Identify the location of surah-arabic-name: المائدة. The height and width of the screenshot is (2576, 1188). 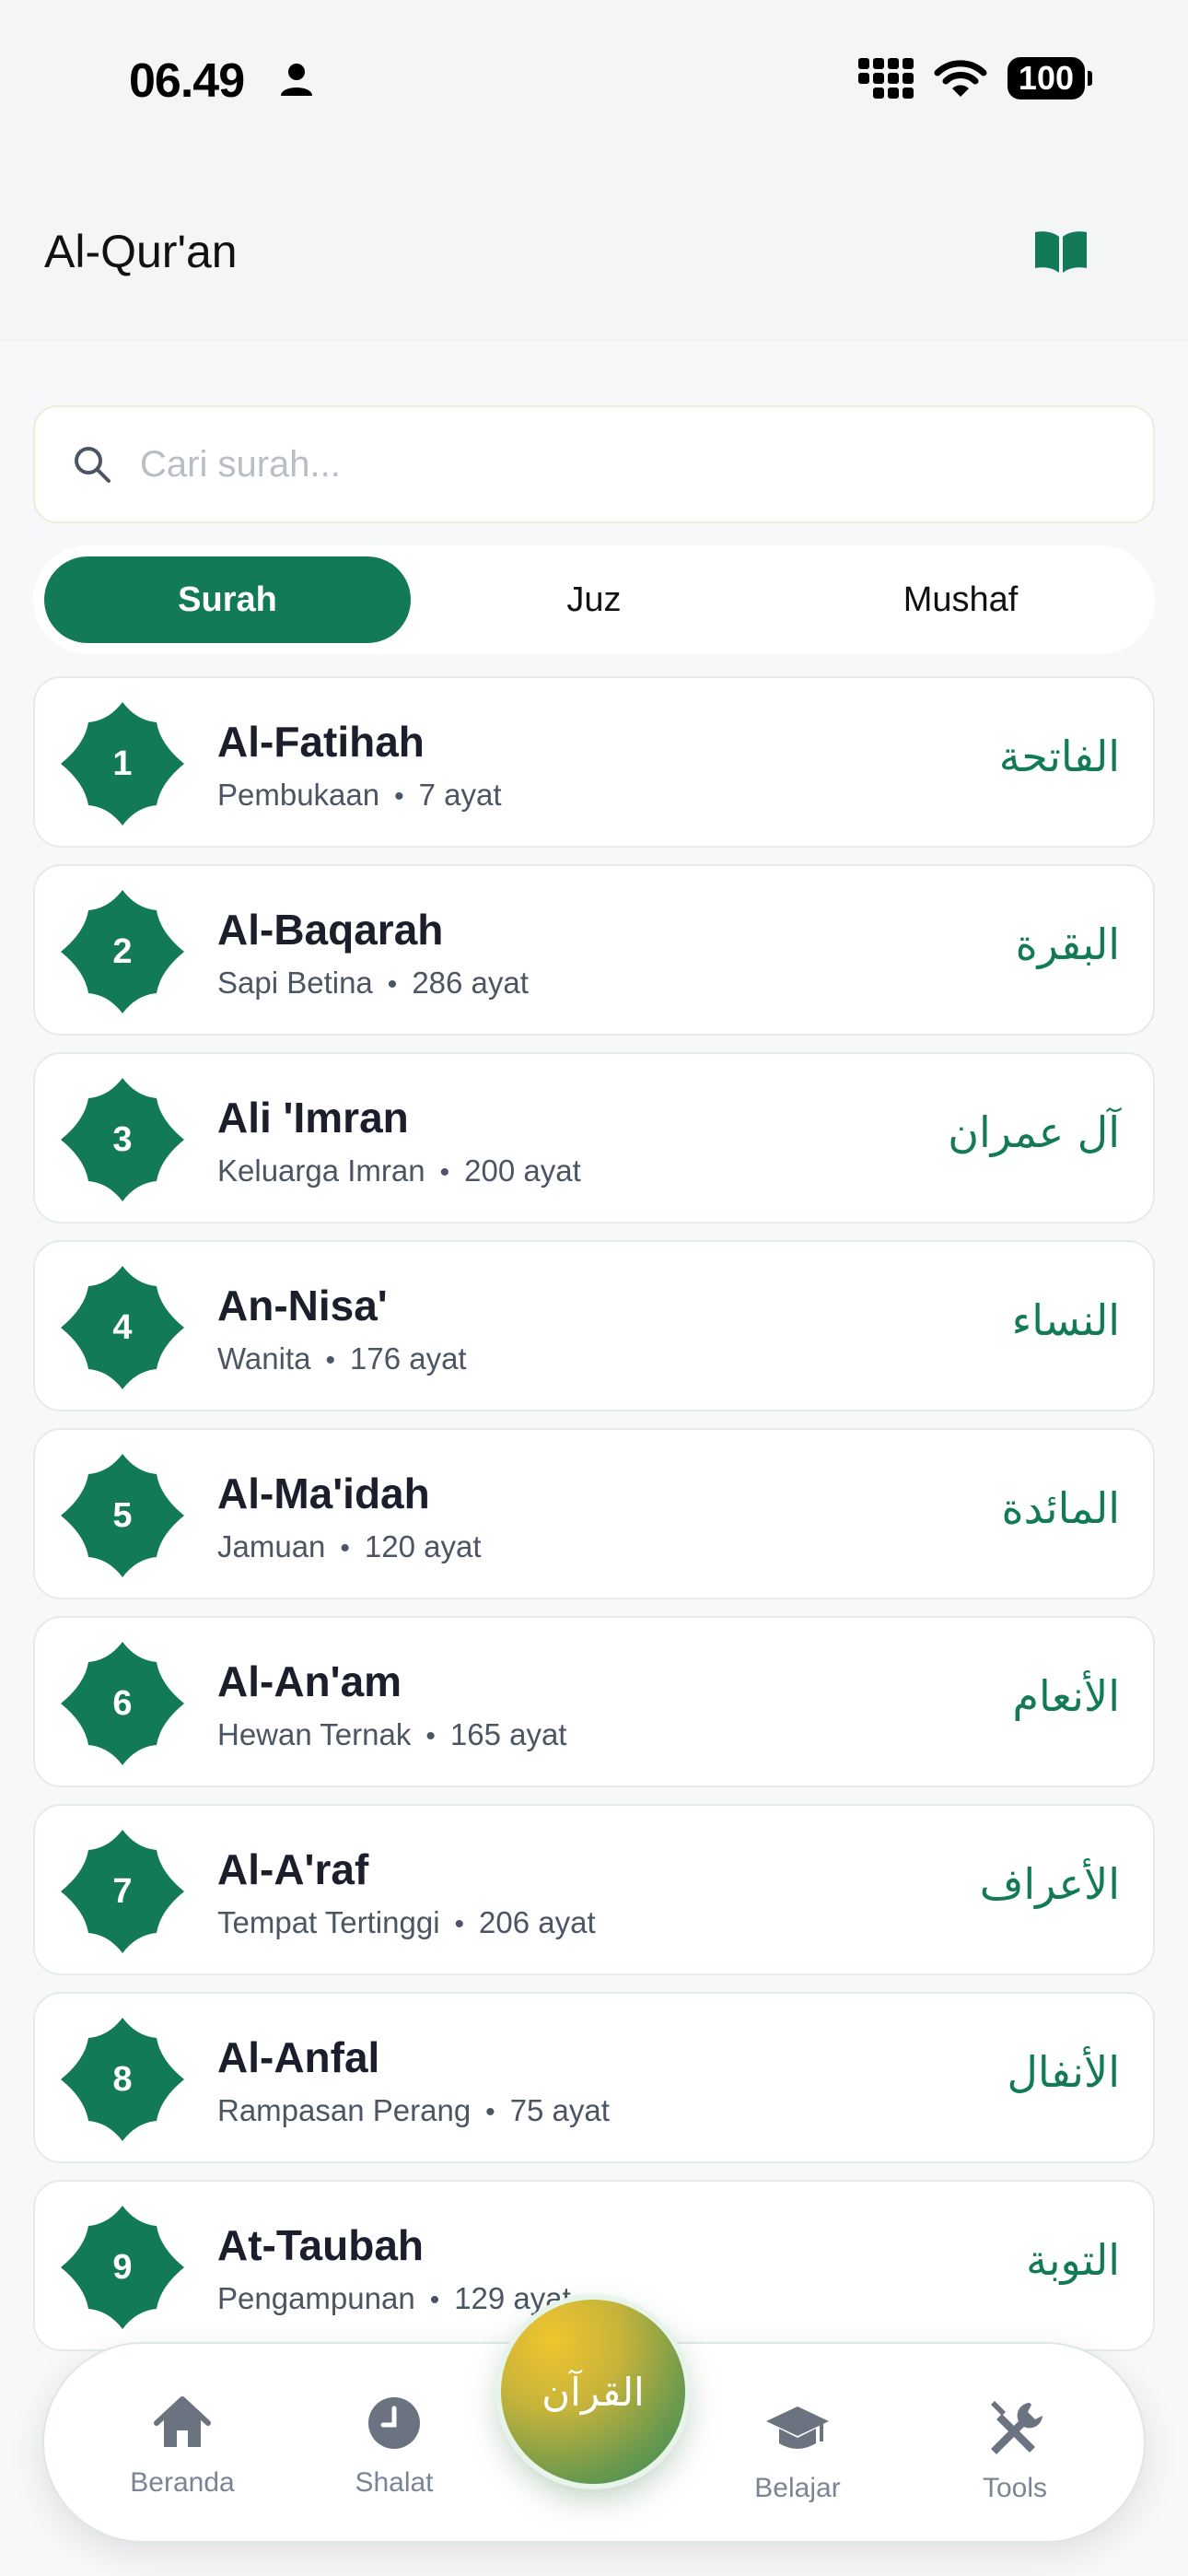
(1060, 1508).